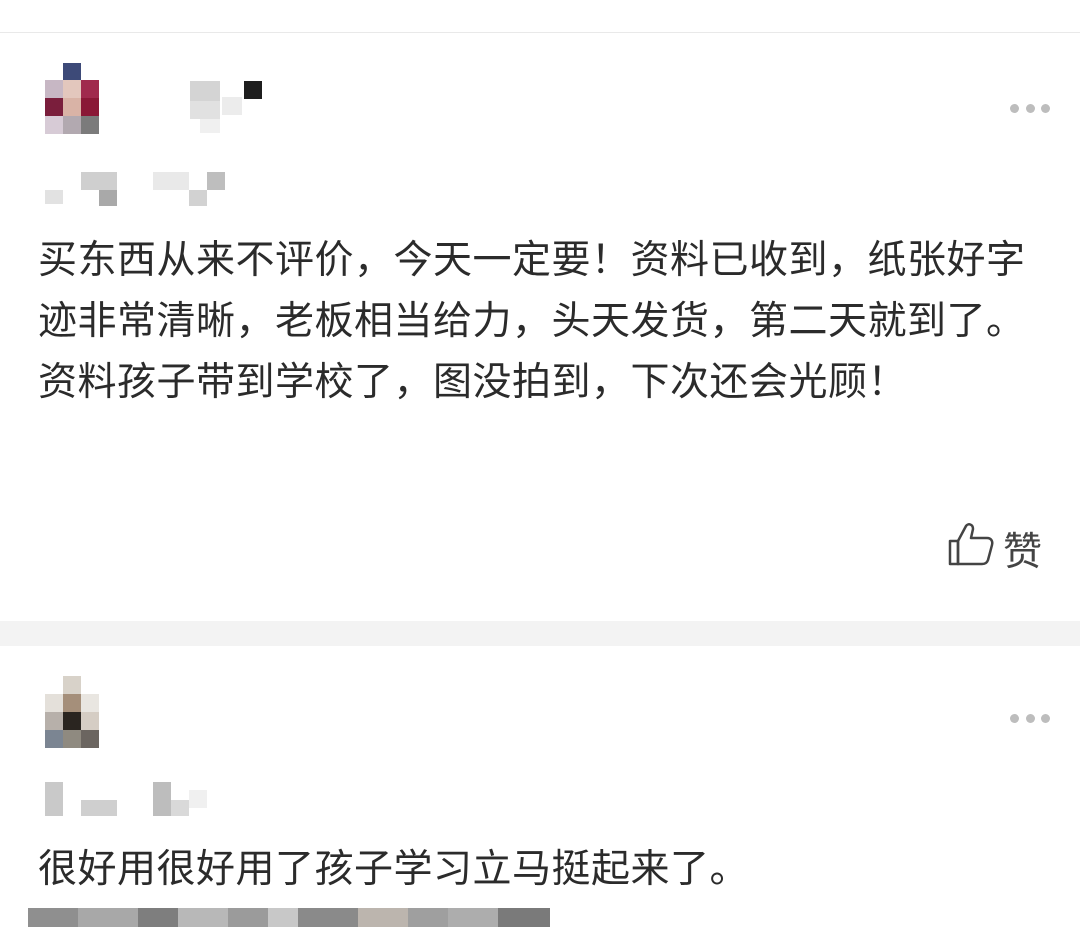 Image resolution: width=1080 pixels, height=927 pixels. I want to click on like-button: 赞, so click(994, 549).